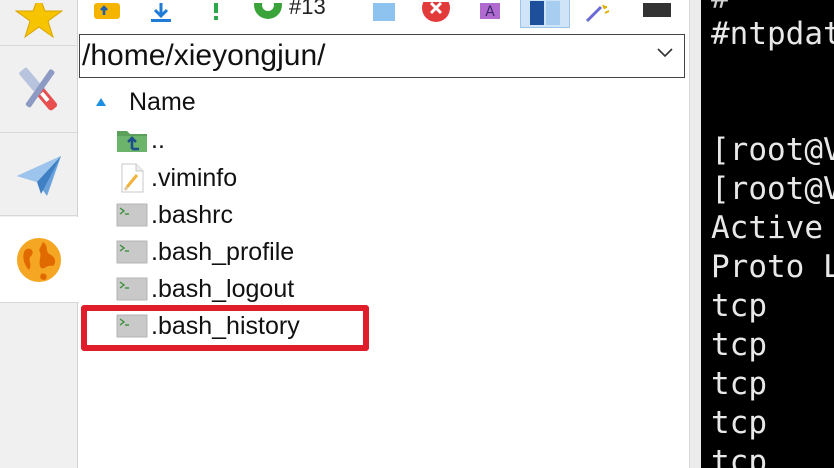 The image size is (834, 468). I want to click on panel-view-icon, so click(545, 12).